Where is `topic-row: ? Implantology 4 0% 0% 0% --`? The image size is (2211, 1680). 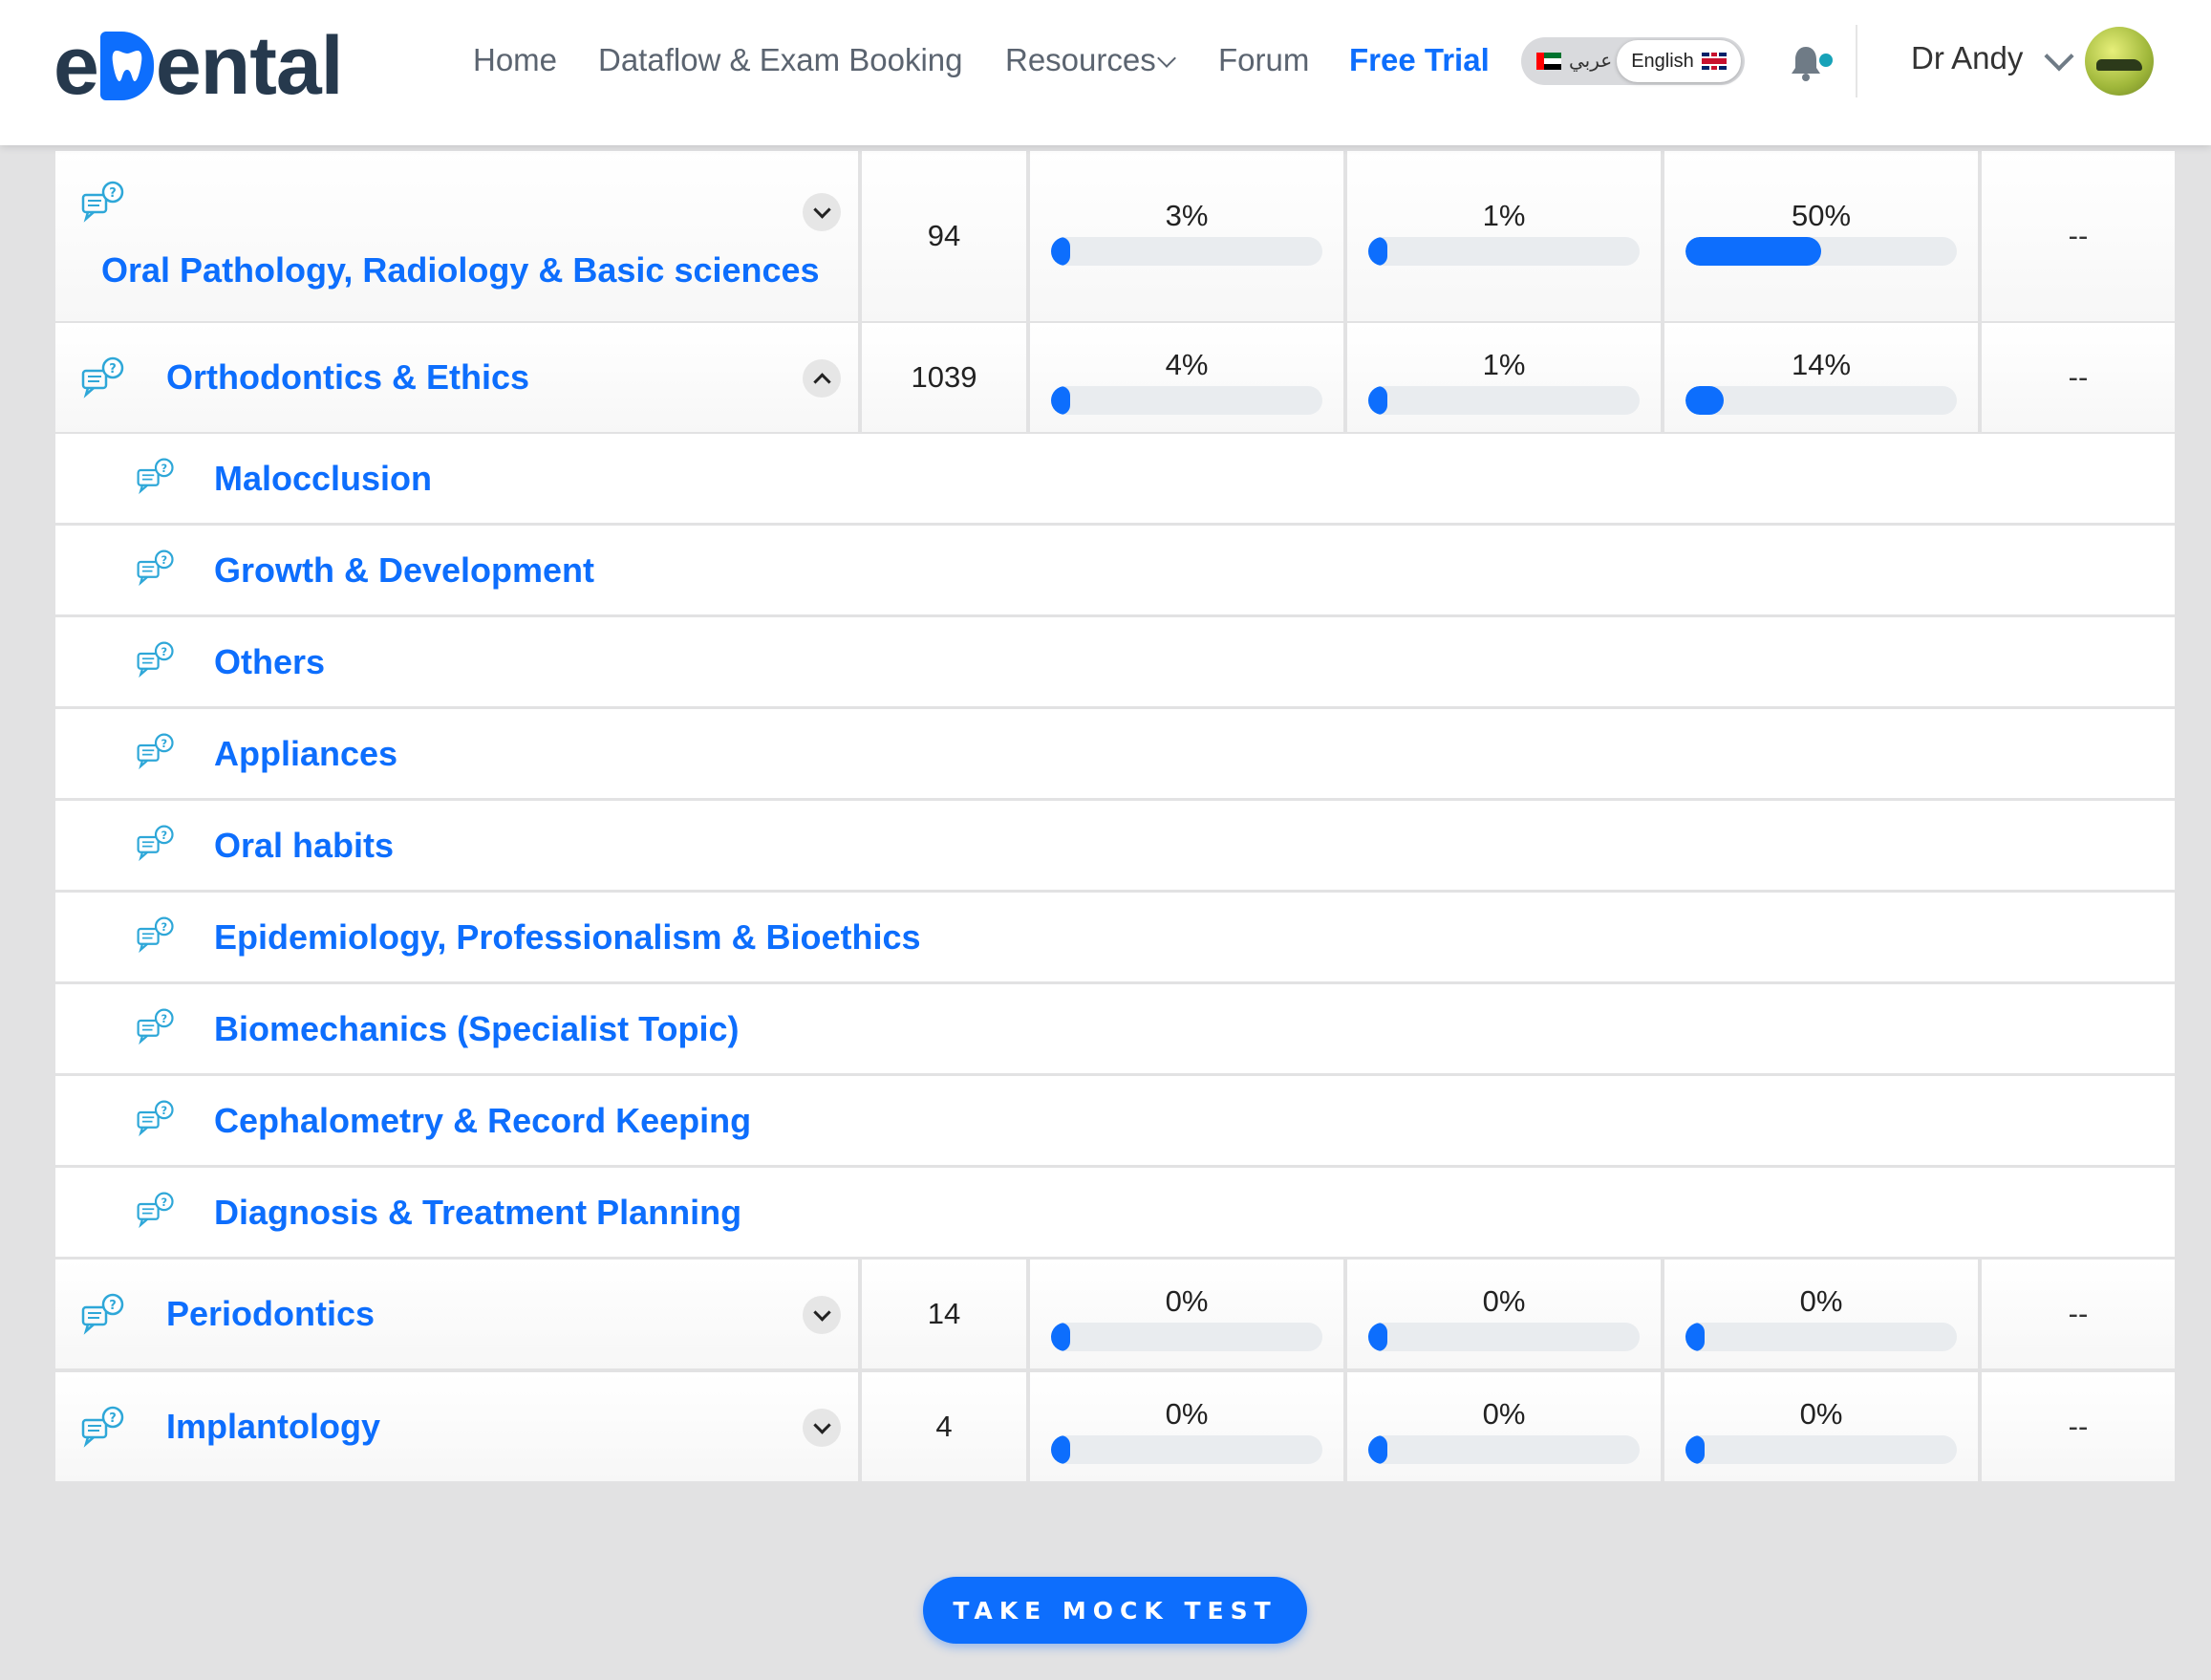
topic-row: ? Implantology 4 0% 0% 0% -- is located at coordinates (1115, 1426).